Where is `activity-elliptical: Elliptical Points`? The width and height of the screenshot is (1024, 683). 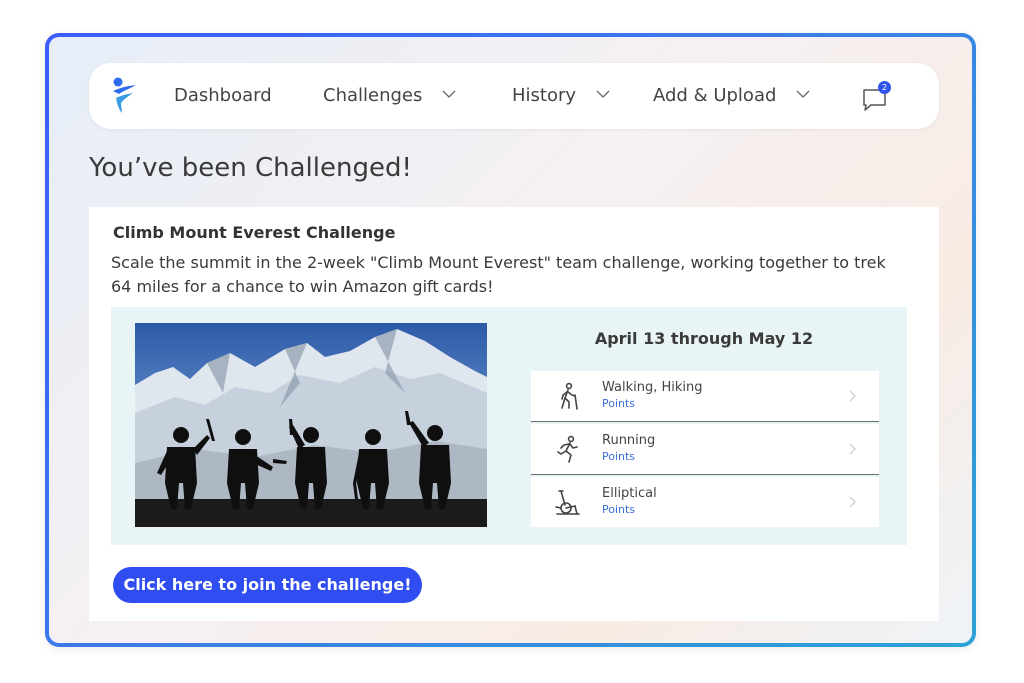
activity-elliptical: Elliptical Points is located at coordinates (705, 502).